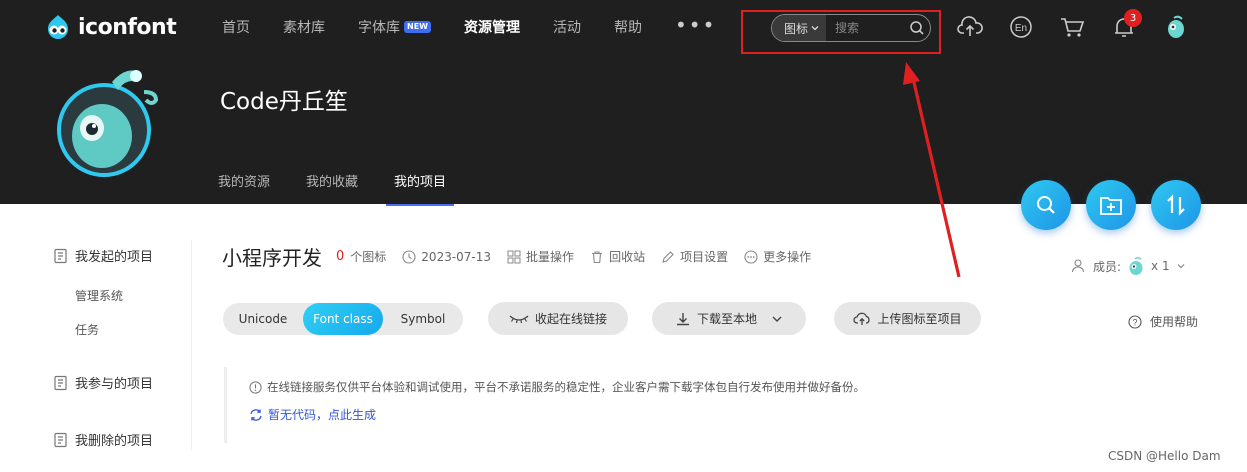 Image resolution: width=1247 pixels, height=472 pixels. Describe the element at coordinates (1163, 321) in the screenshot. I see `usage-help-link: ? 使用帮助` at that location.